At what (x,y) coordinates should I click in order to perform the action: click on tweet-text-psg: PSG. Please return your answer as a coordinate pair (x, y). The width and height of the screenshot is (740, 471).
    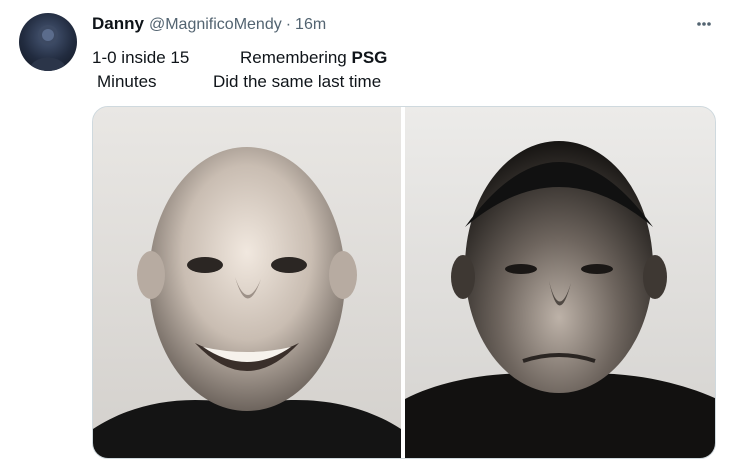
    Looking at the image, I should click on (369, 57).